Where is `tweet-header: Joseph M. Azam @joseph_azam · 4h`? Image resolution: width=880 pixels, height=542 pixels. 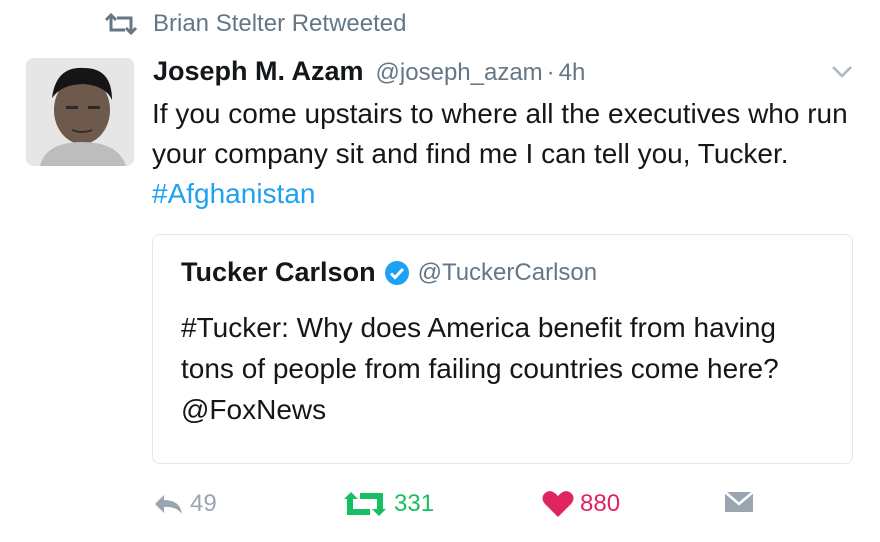
tweet-header: Joseph M. Azam @joseph_azam · 4h is located at coordinates (496, 71).